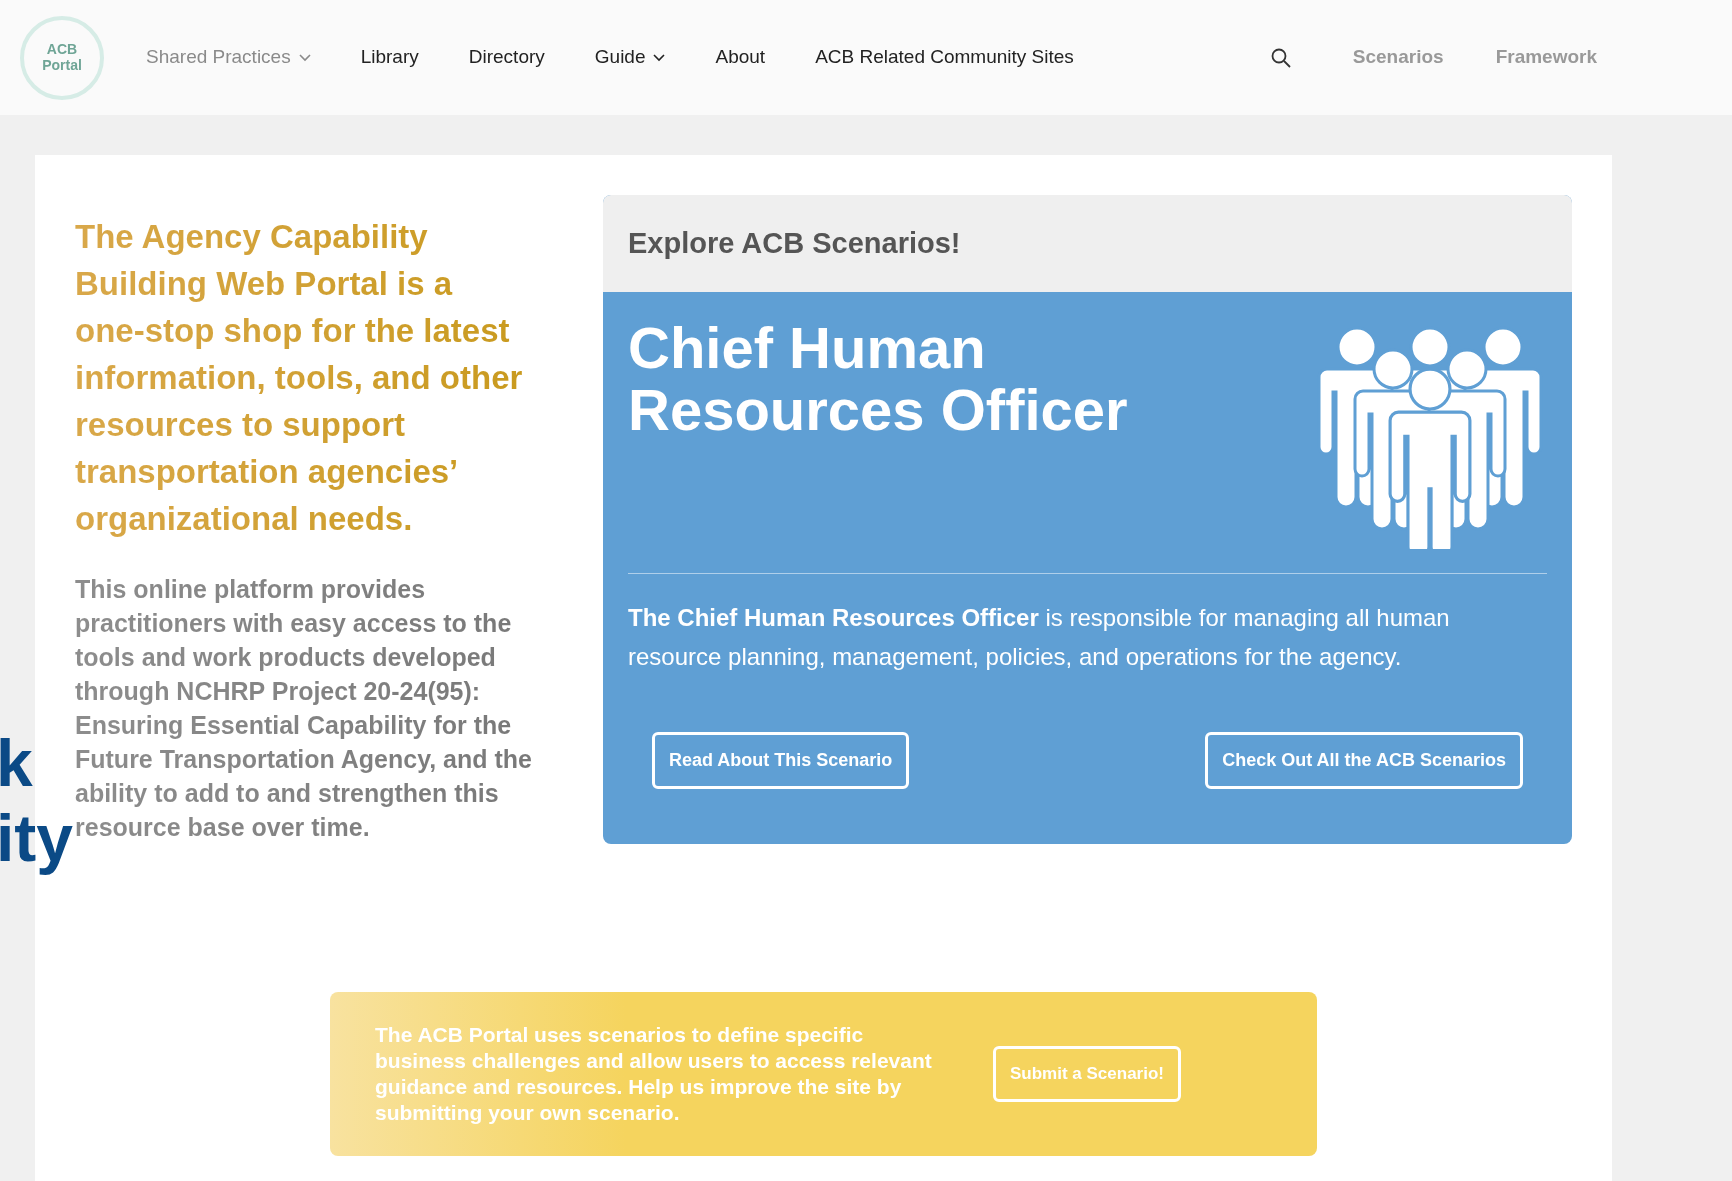 This screenshot has height=1181, width=1732. I want to click on nav-link: Shared Practices, so click(228, 57).